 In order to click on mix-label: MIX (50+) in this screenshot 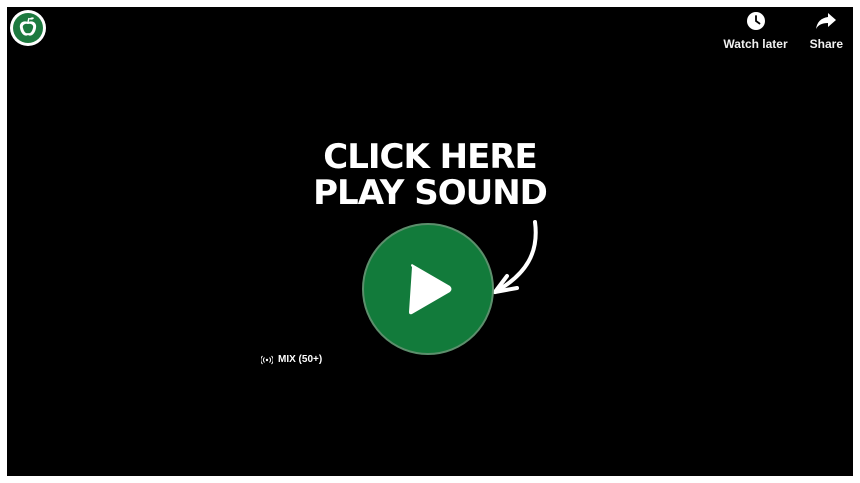, I will do `click(300, 359)`.